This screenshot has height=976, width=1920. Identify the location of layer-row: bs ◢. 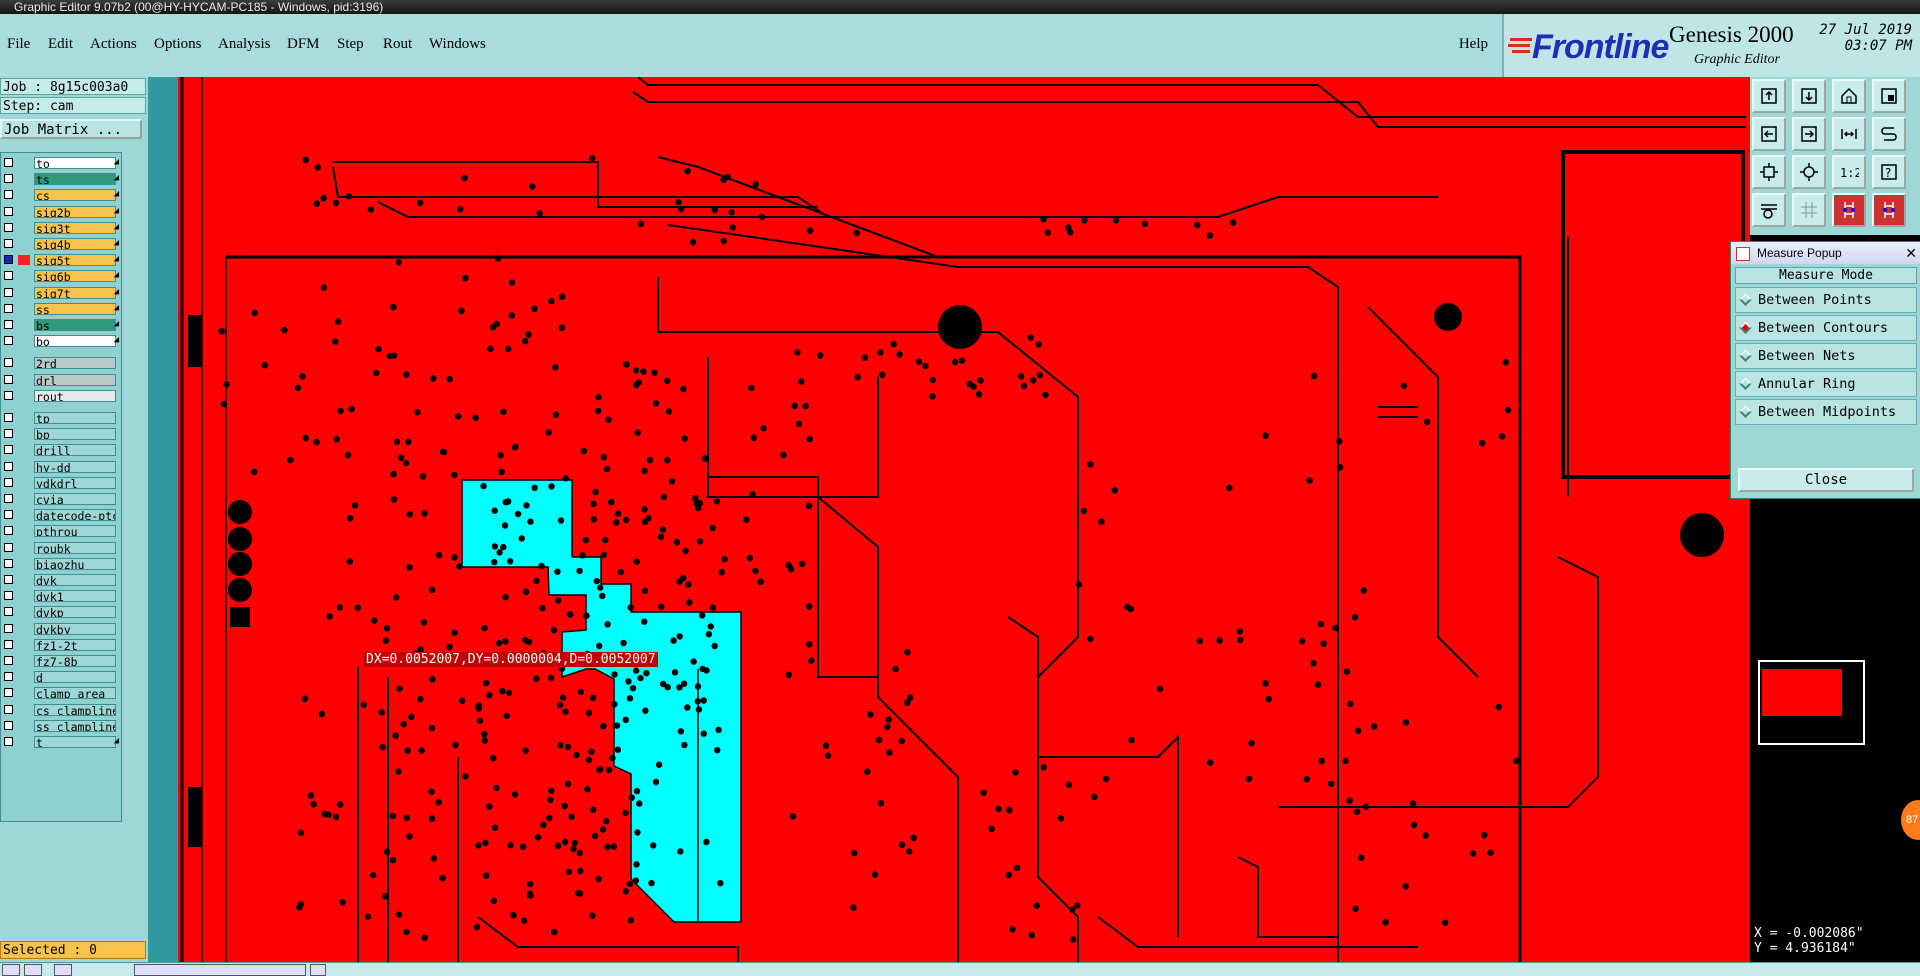
(61, 325).